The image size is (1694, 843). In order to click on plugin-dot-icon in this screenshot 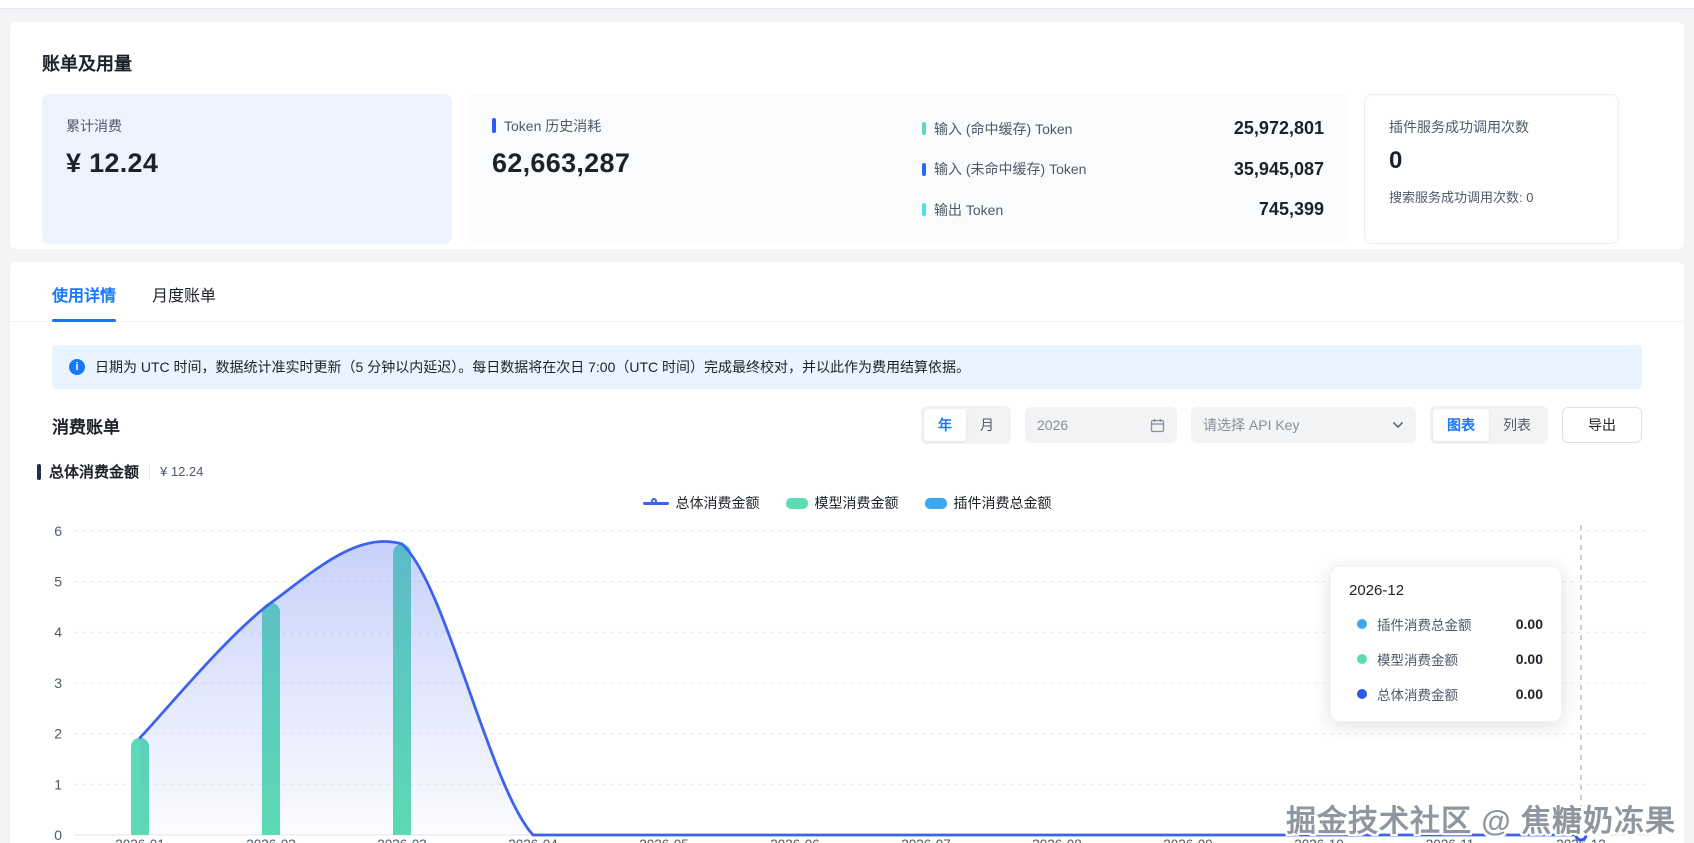, I will do `click(1362, 624)`.